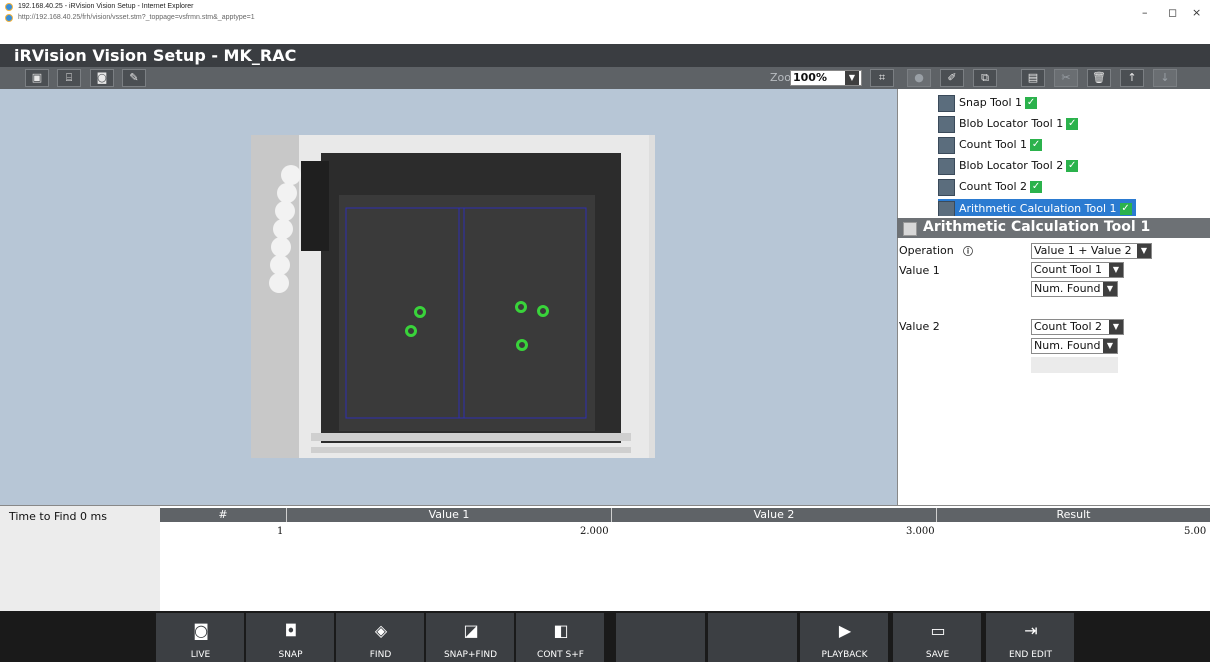 Image resolution: width=1210 pixels, height=662 pixels. I want to click on cont-snap-find-button: ◧ CONT S+F, so click(560, 637).